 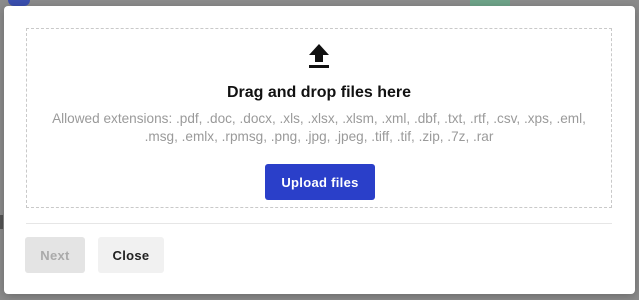 I want to click on divider, so click(x=319, y=223).